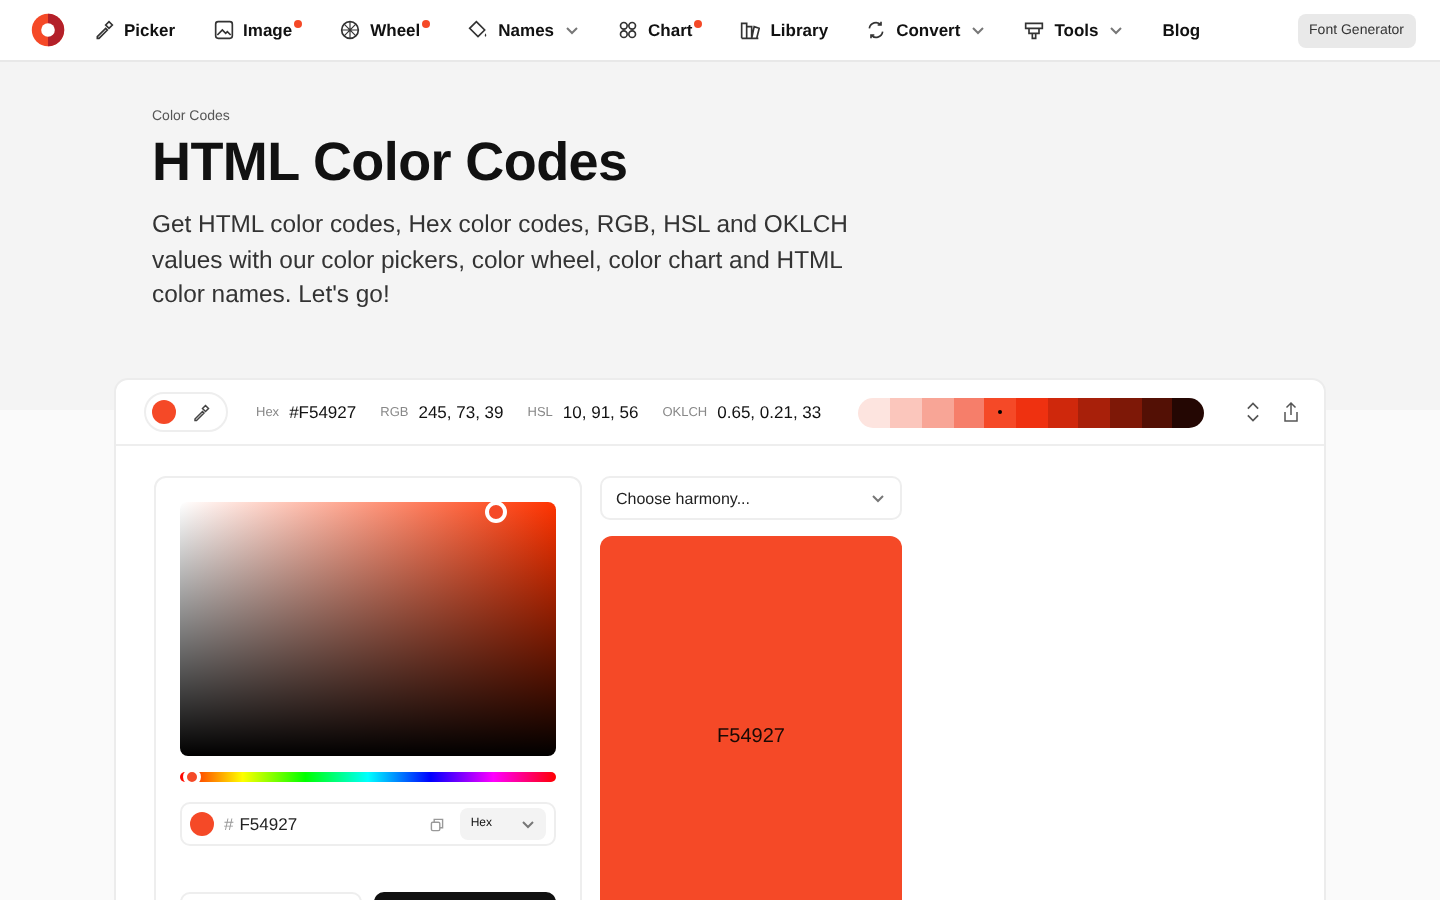 The height and width of the screenshot is (900, 1440). I want to click on grid-icon, so click(628, 30).